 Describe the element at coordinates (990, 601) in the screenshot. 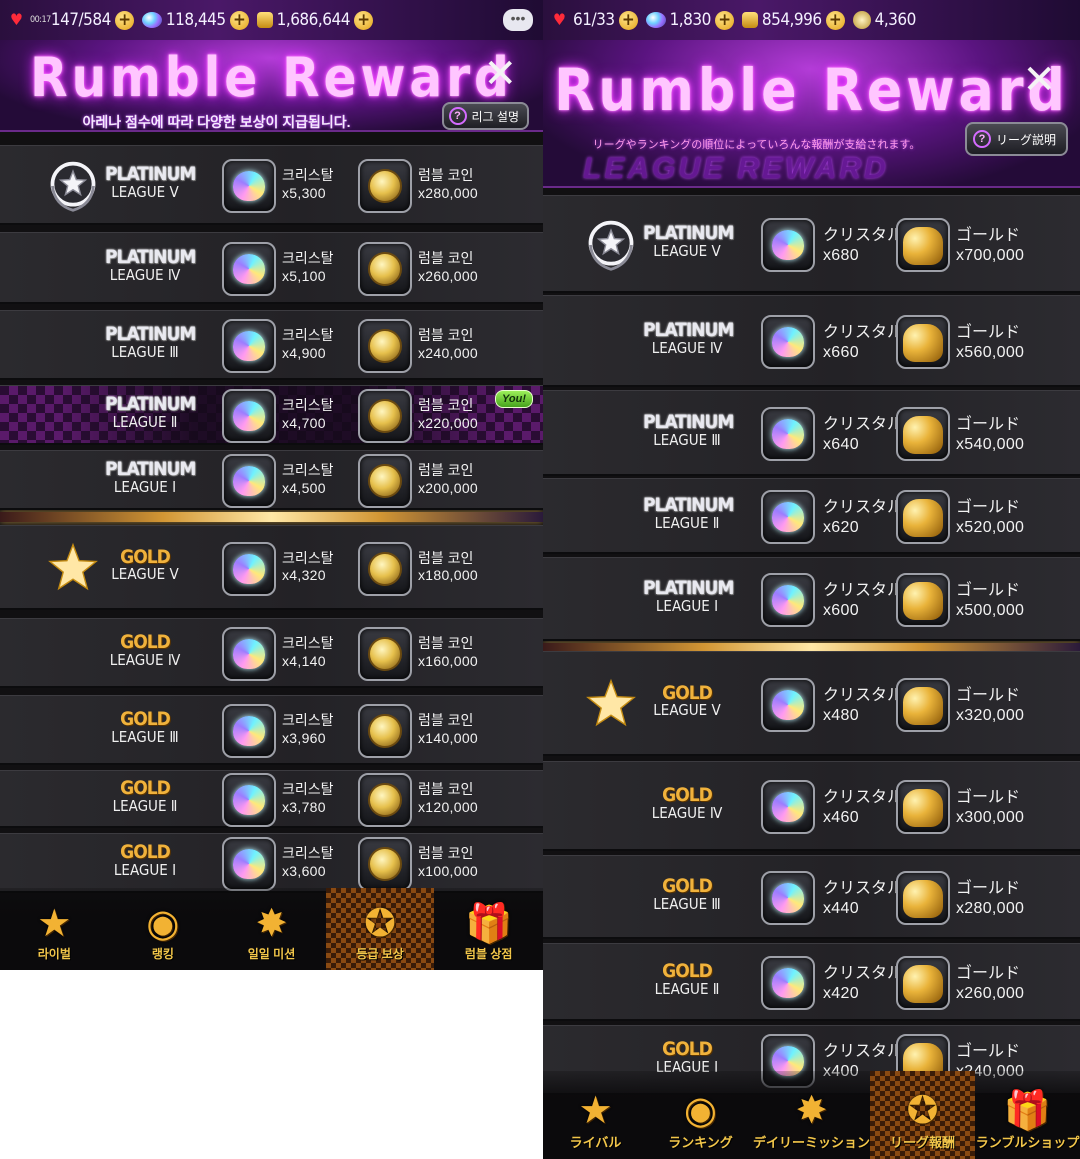

I see `coin-reward: ゴールド x500,000` at that location.